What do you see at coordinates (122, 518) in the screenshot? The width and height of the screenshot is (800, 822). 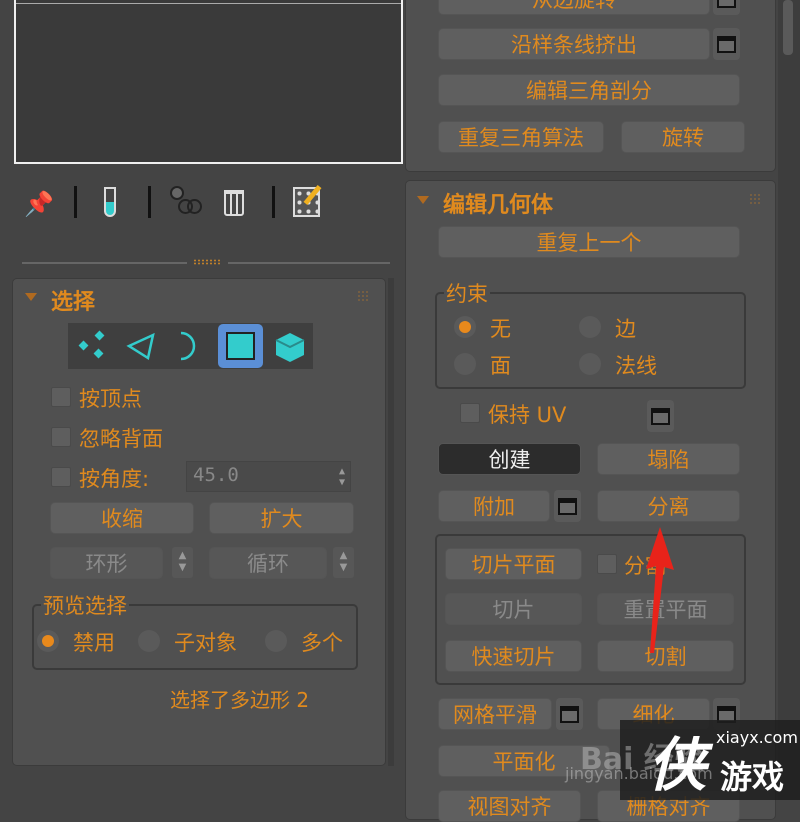 I see `shrink-button: 收缩` at bounding box center [122, 518].